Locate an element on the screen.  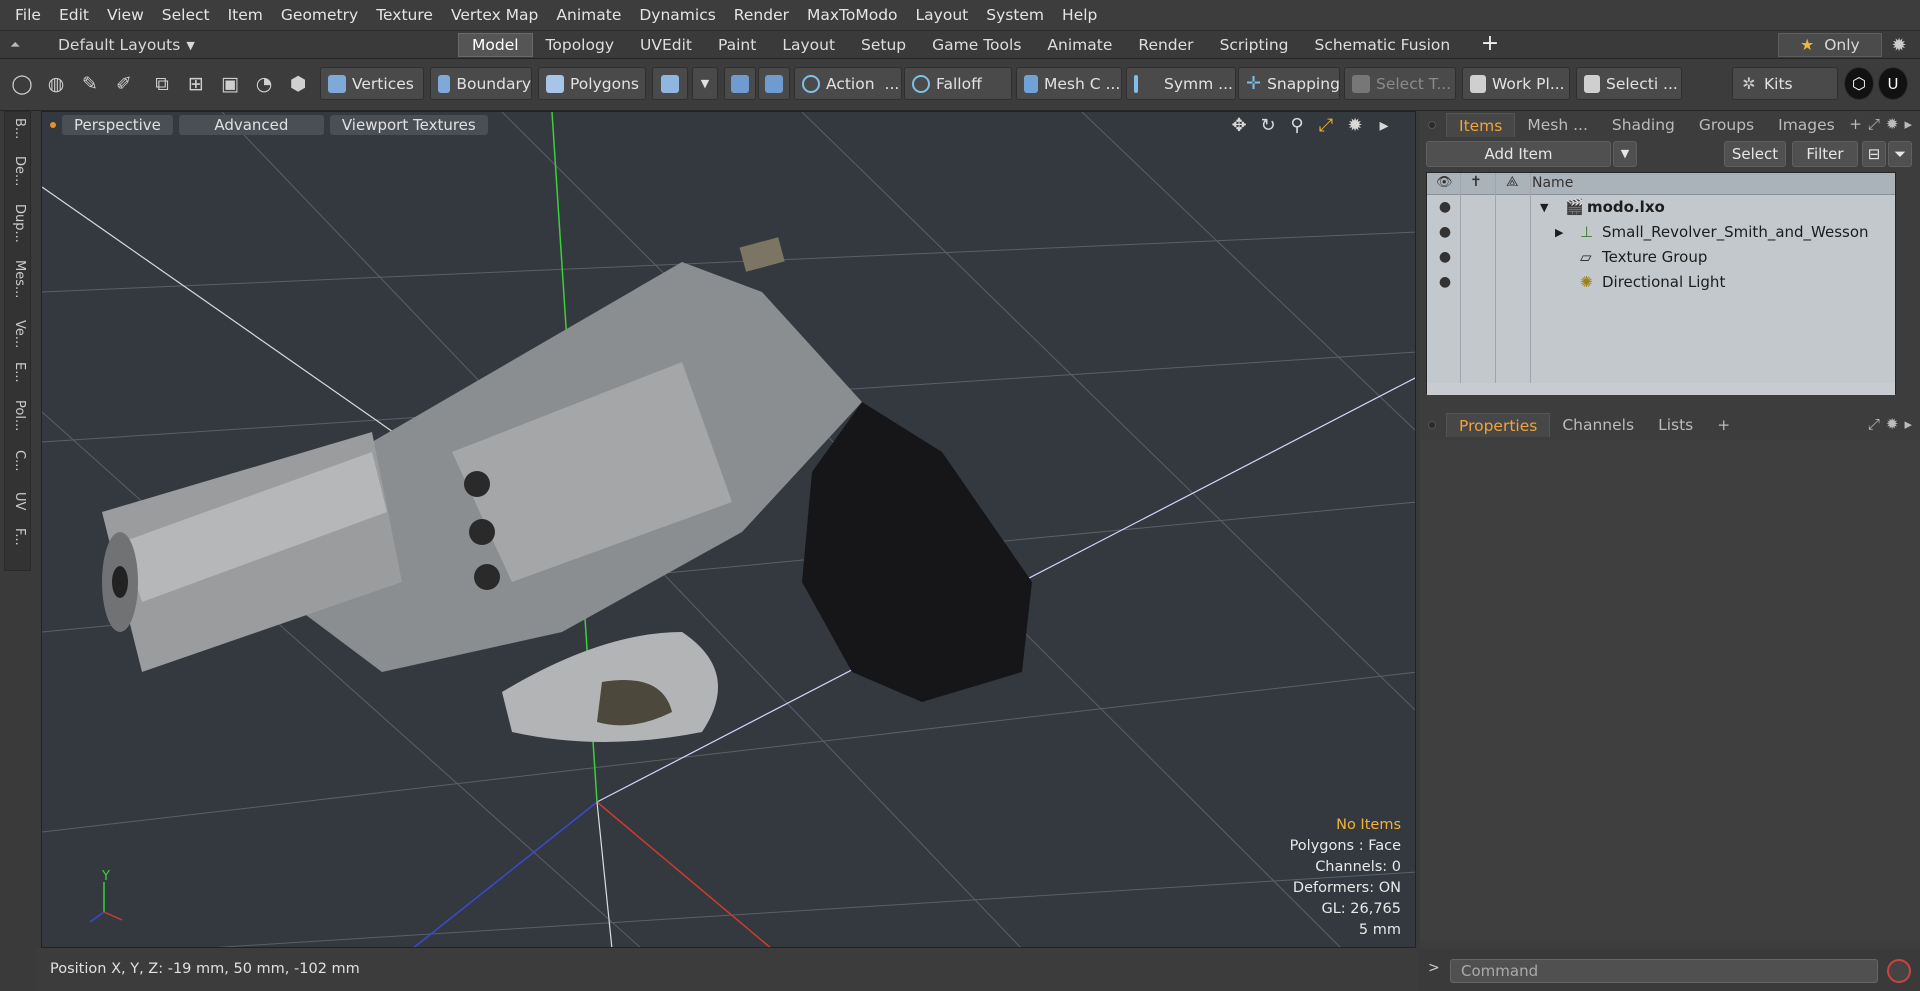
rotate-icon: ◔ is located at coordinates (264, 84).